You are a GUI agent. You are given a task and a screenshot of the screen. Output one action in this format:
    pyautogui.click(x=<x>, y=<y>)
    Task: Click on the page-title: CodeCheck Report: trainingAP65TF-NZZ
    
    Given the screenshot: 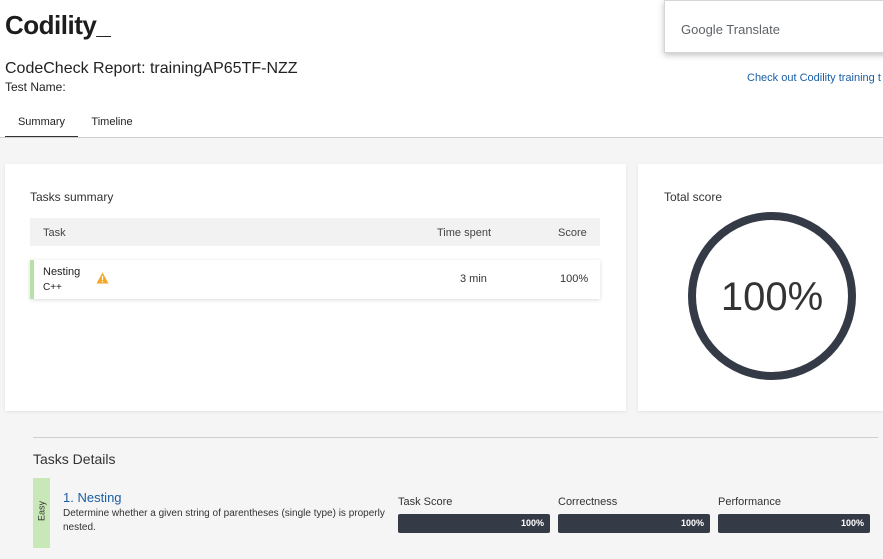 What is the action you would take?
    pyautogui.click(x=151, y=68)
    